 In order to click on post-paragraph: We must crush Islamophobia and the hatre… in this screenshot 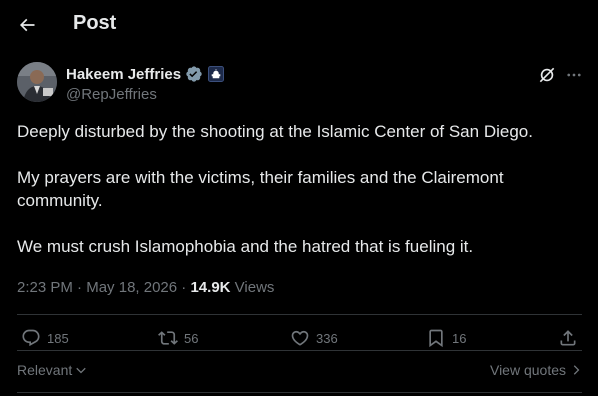, I will do `click(245, 246)`.